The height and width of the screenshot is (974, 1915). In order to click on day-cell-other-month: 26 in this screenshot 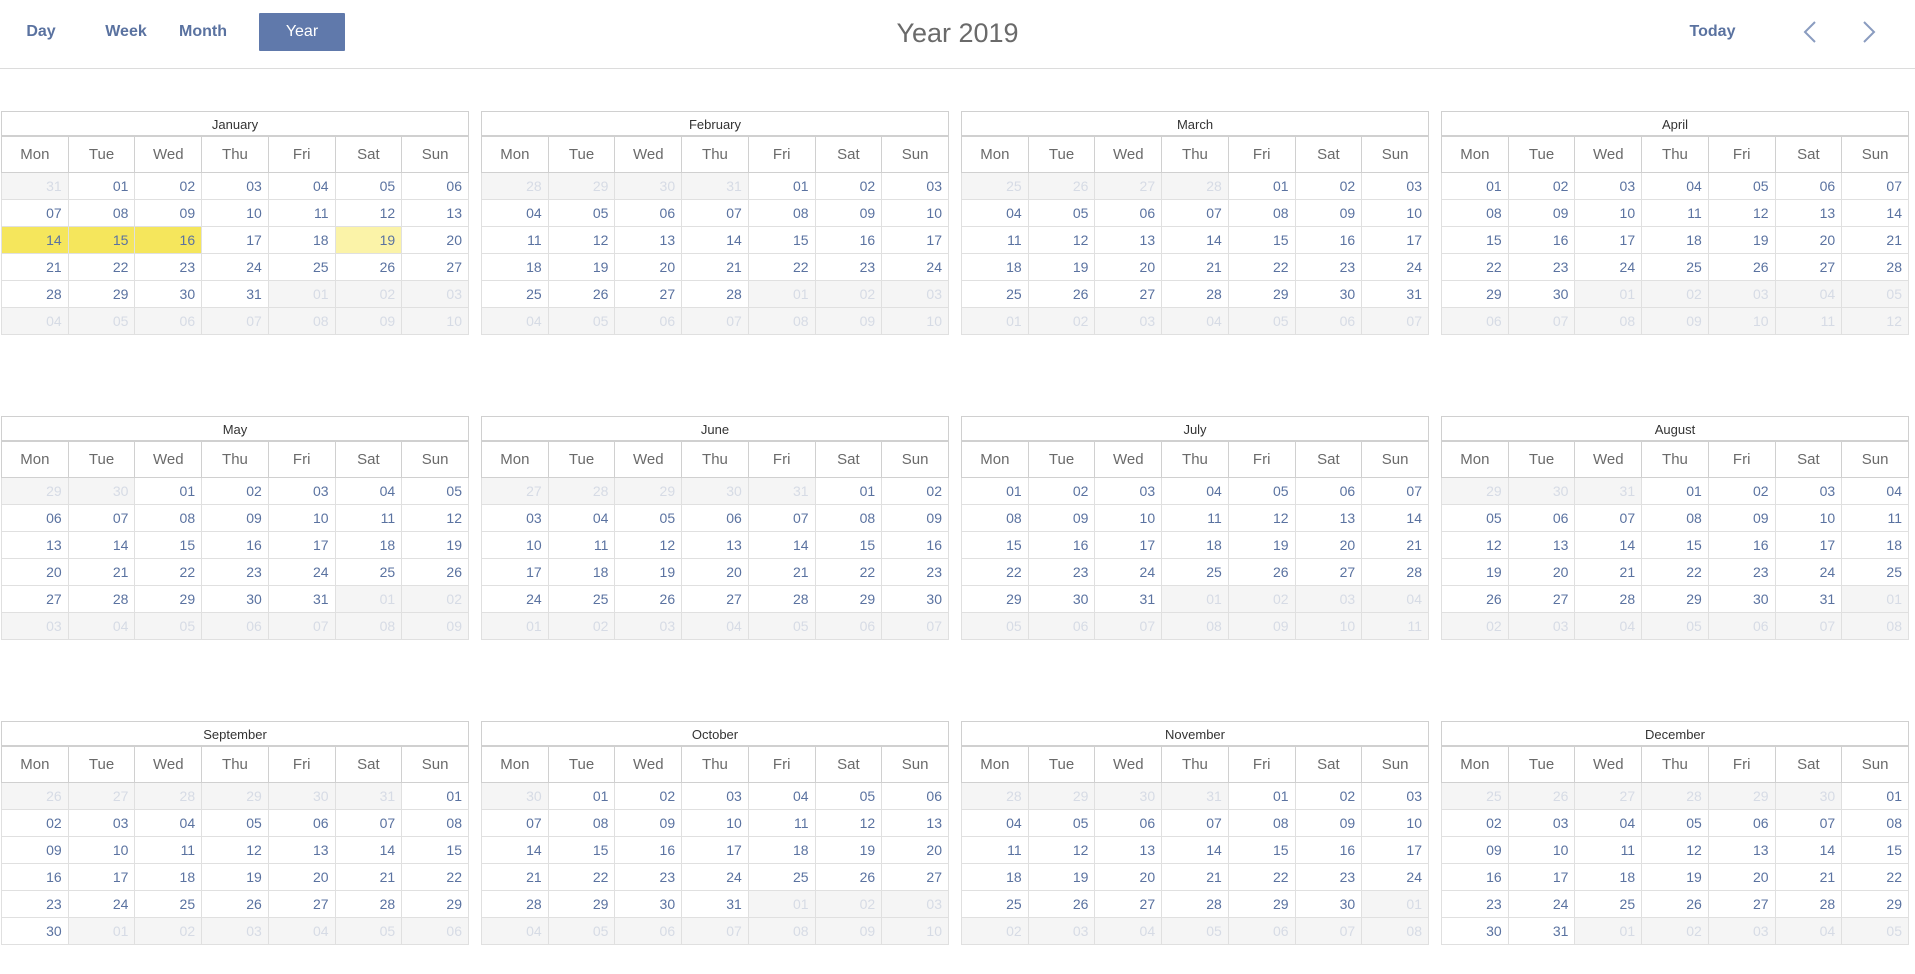, I will do `click(1541, 796)`.